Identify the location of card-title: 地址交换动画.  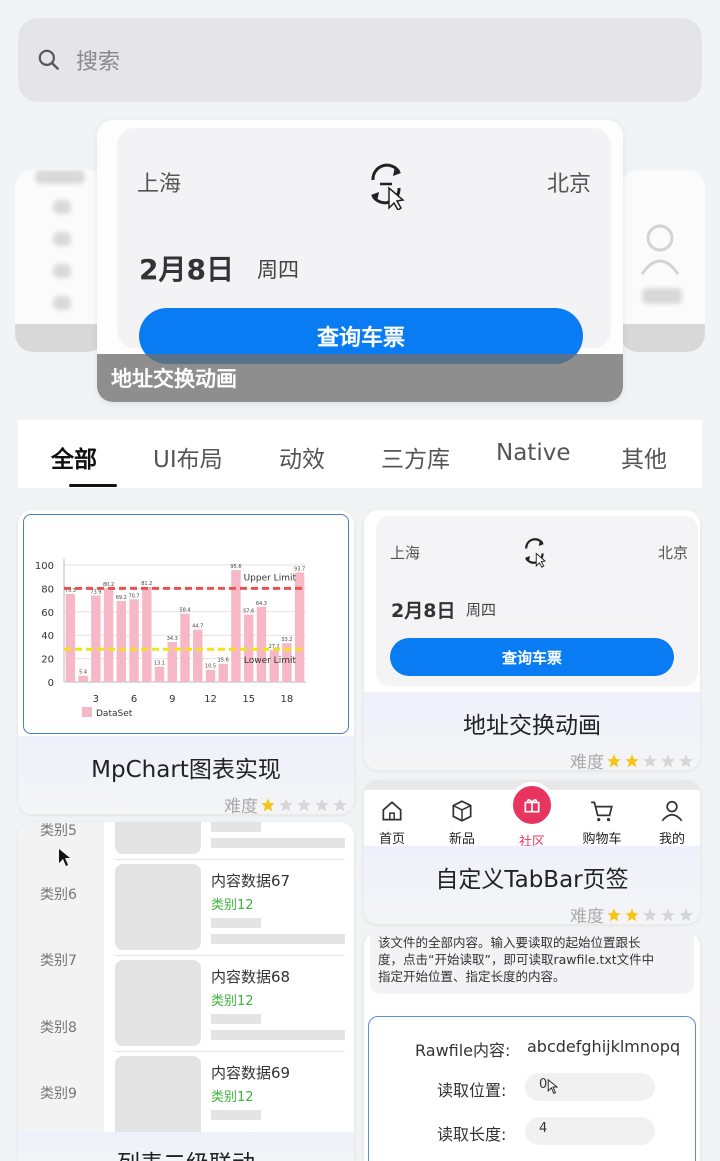
(532, 726).